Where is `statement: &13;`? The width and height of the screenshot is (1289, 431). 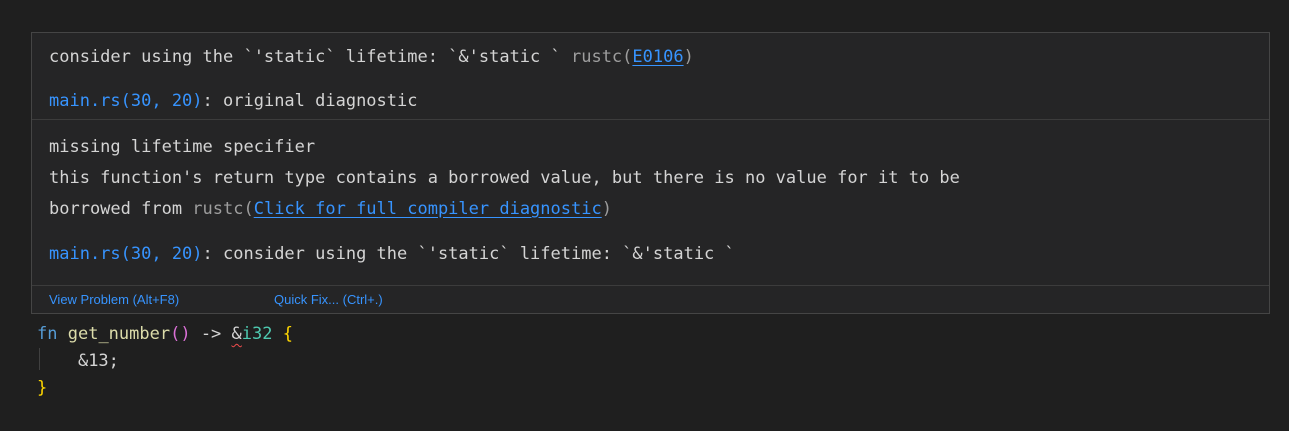
statement: &13; is located at coordinates (98, 361).